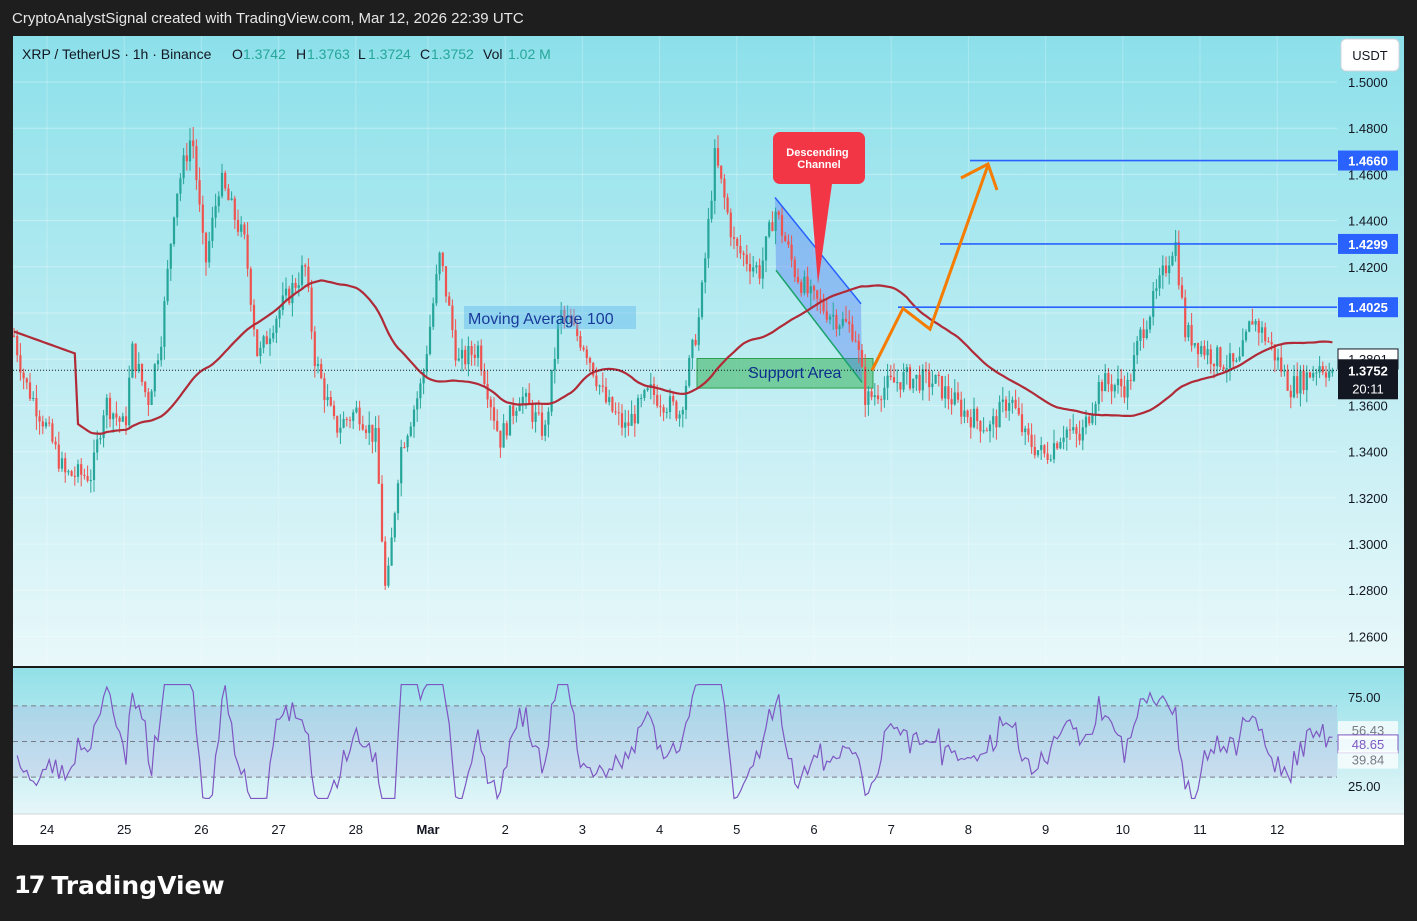 This screenshot has height=921, width=1417. I want to click on current-price-badge: 1.3752 20:11, so click(1368, 379).